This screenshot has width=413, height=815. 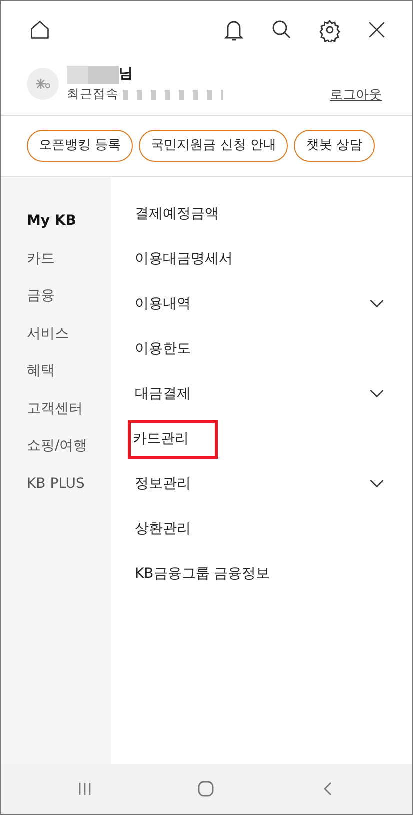 What do you see at coordinates (80, 146) in the screenshot?
I see `shortcut-chip: 오픈뱅킹 등록` at bounding box center [80, 146].